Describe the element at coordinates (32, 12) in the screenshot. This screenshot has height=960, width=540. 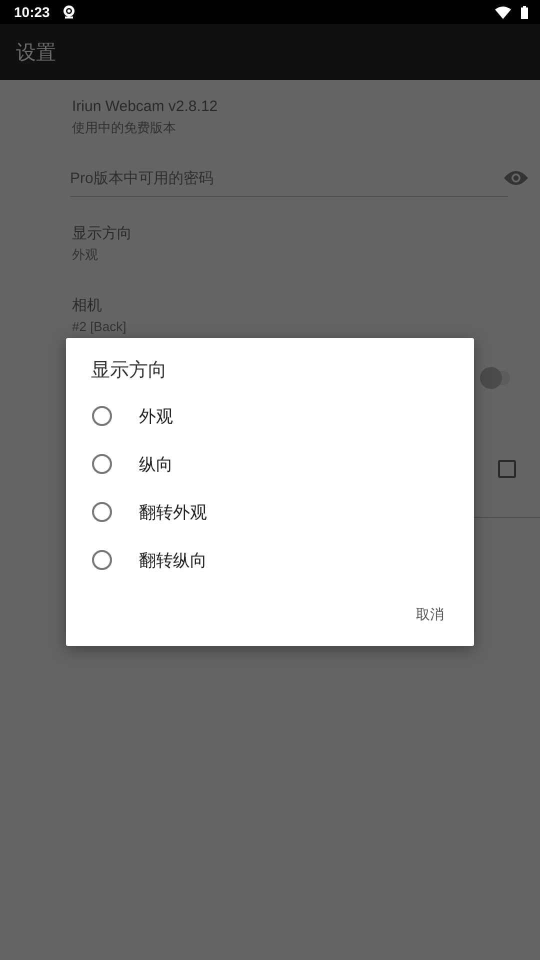
I see `status-time: 10:23` at that location.